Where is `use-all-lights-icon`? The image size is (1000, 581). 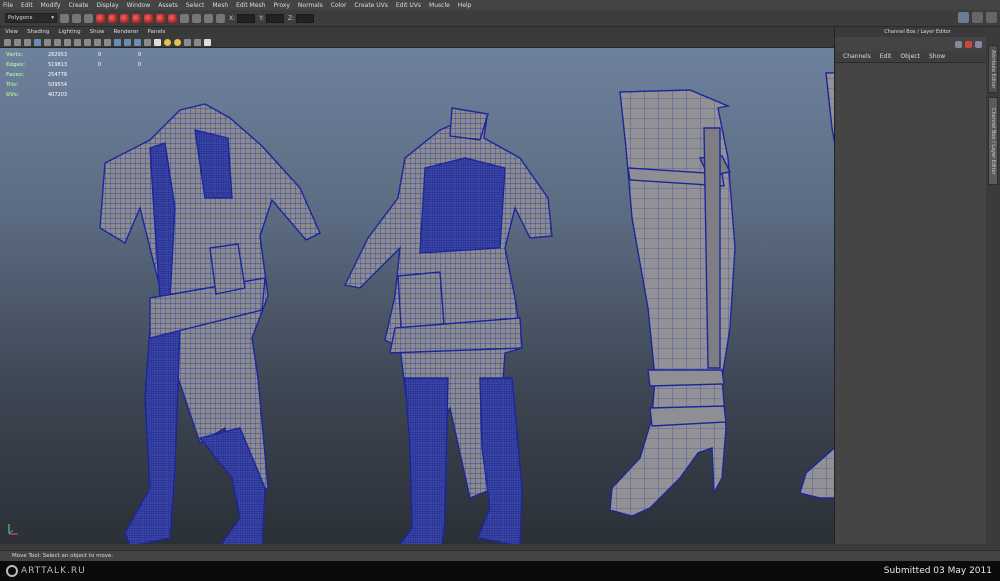 use-all-lights-icon is located at coordinates (167, 42).